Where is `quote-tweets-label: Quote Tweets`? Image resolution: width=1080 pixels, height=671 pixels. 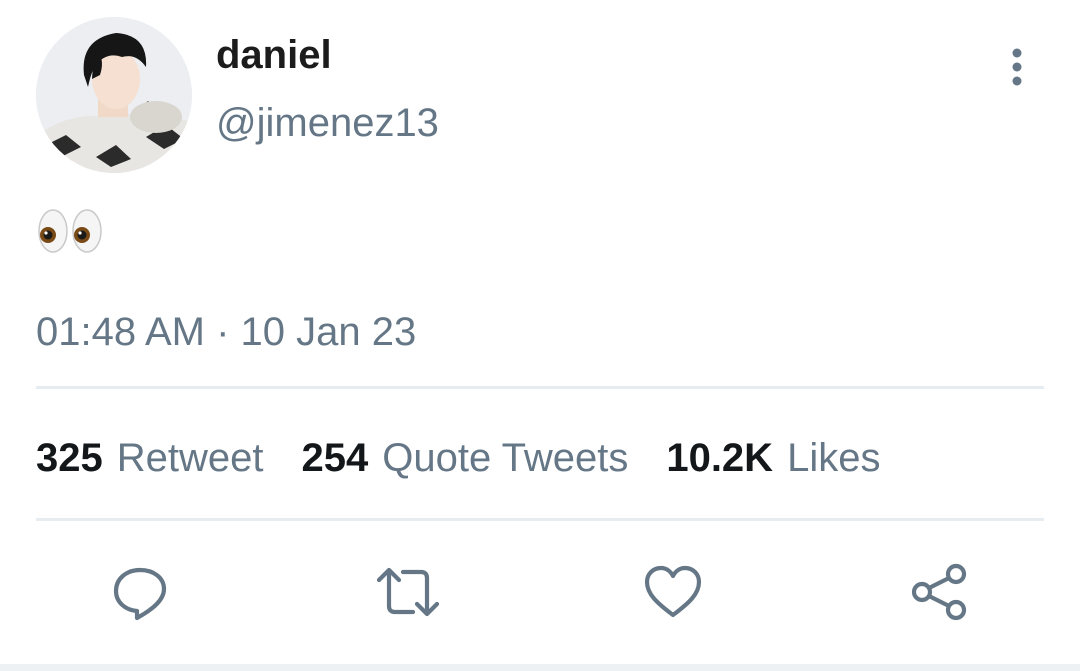 quote-tweets-label: Quote Tweets is located at coordinates (505, 458).